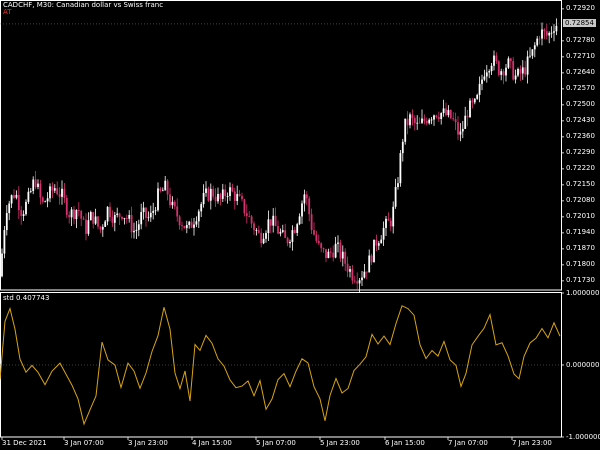 The width and height of the screenshot is (600, 450). I want to click on price-axis-label: 0.72360, so click(580, 135).